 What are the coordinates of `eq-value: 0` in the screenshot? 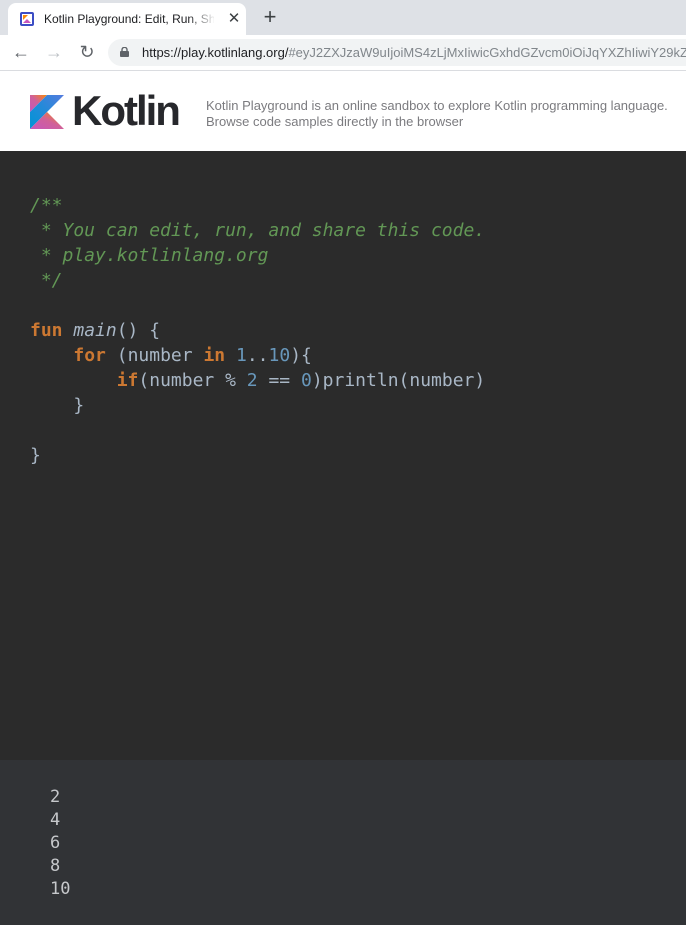 It's located at (306, 380).